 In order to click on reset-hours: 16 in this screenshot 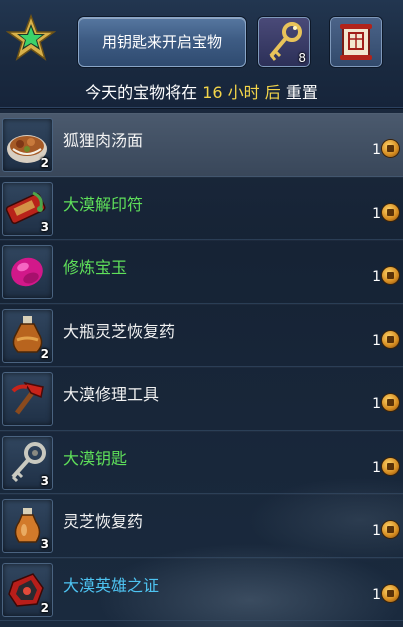, I will do `click(212, 92)`.